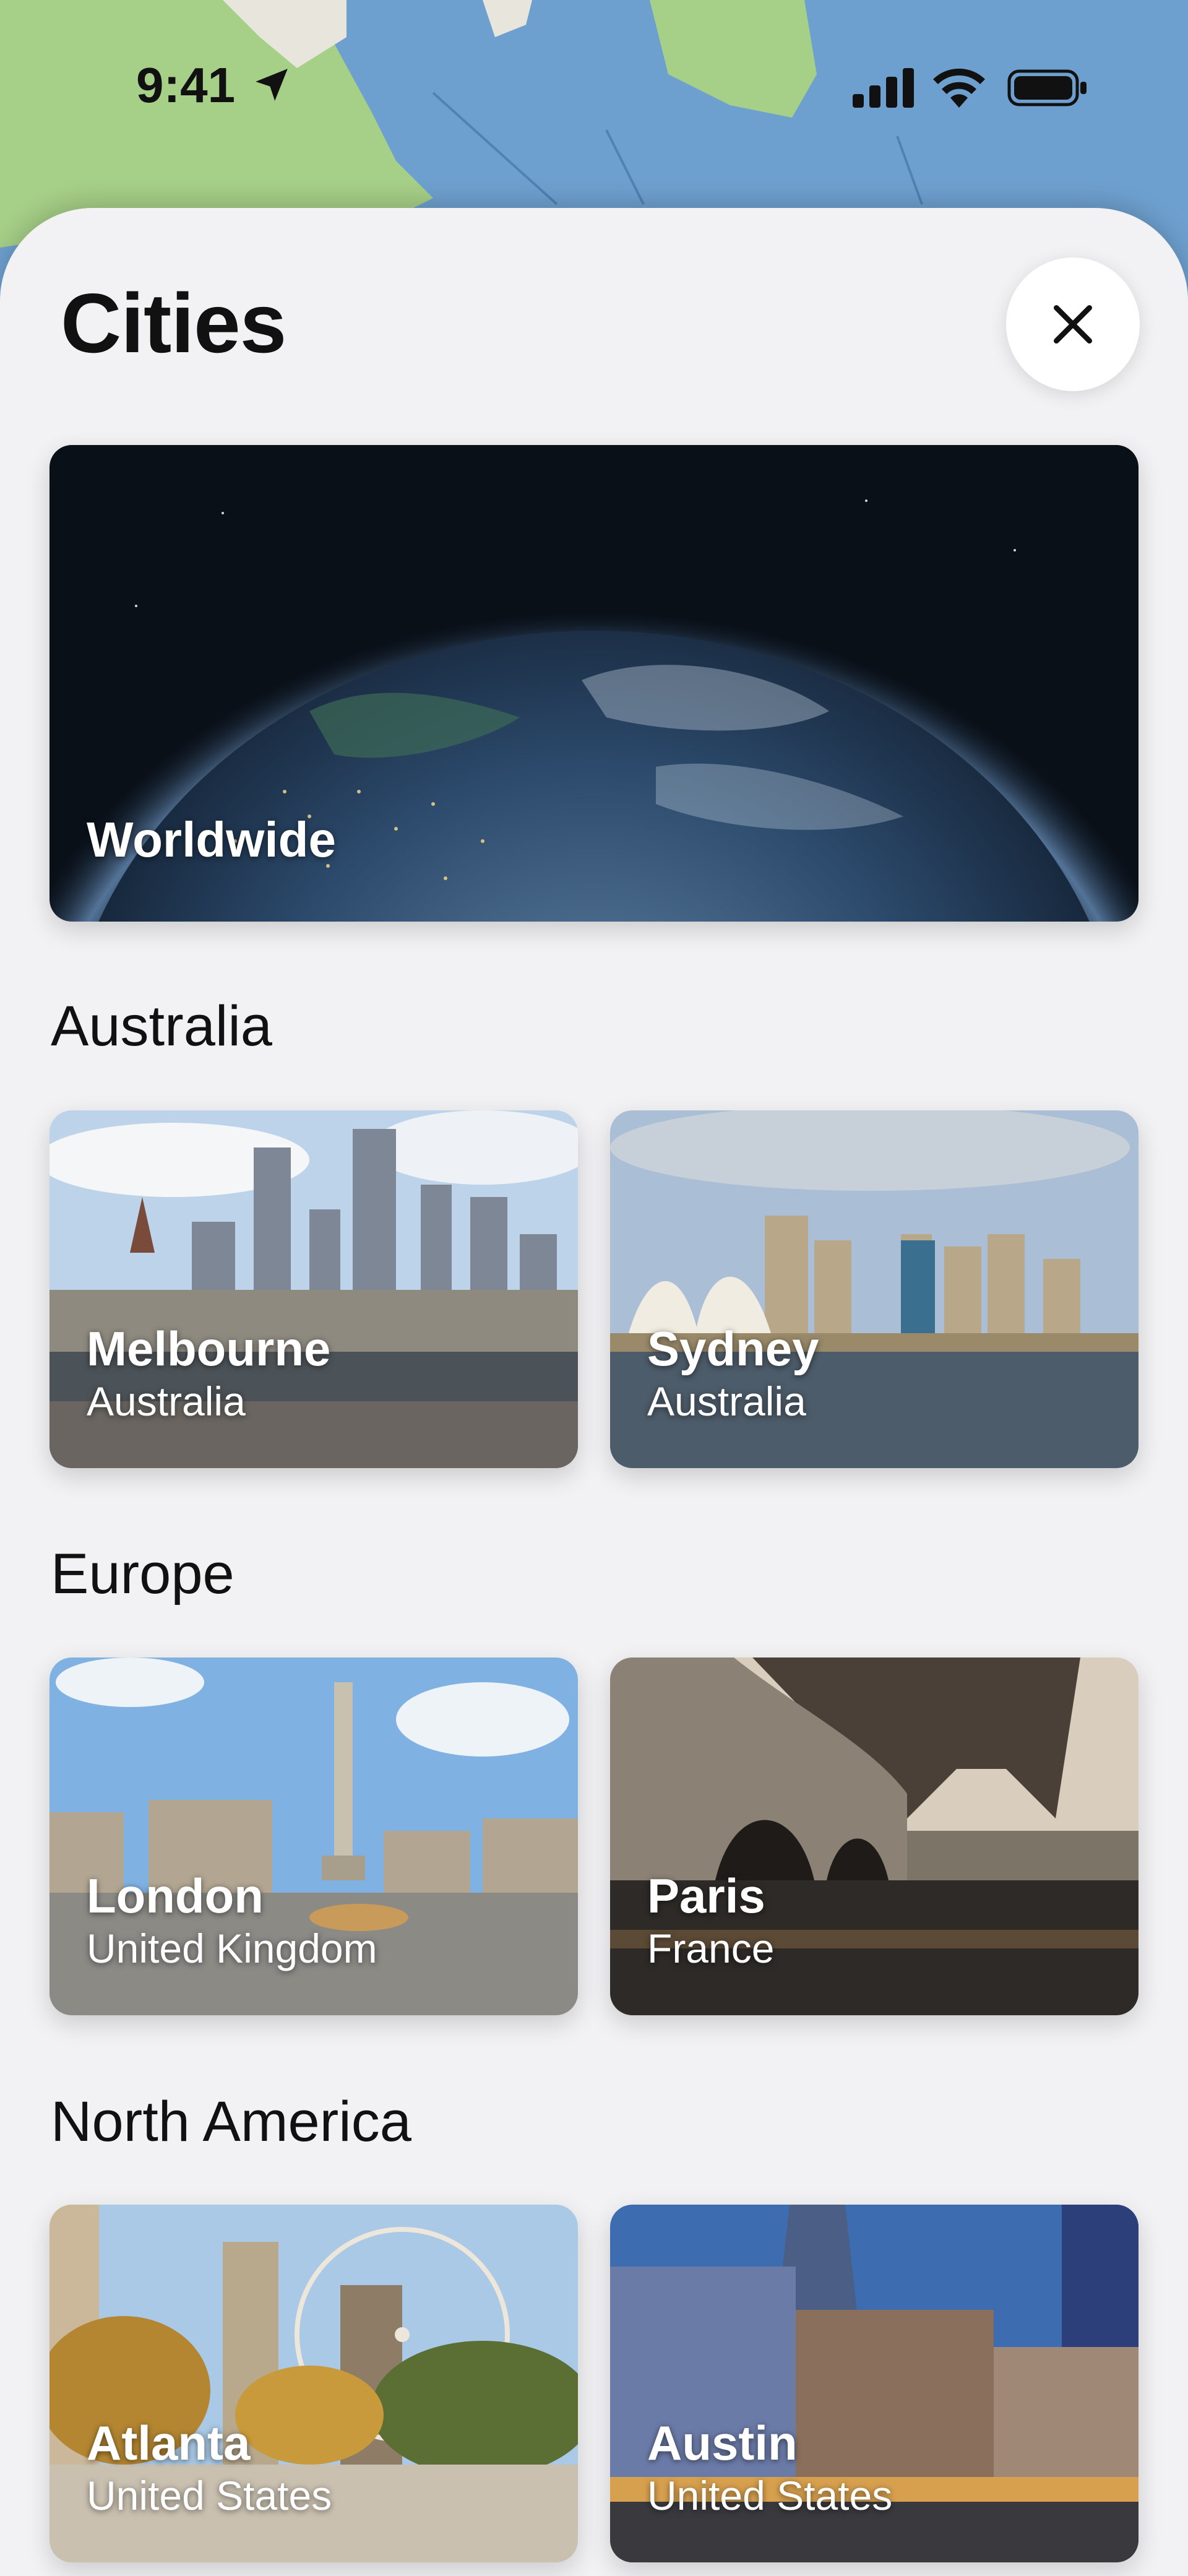 The height and width of the screenshot is (2576, 1188). I want to click on city-name: London, so click(175, 1896).